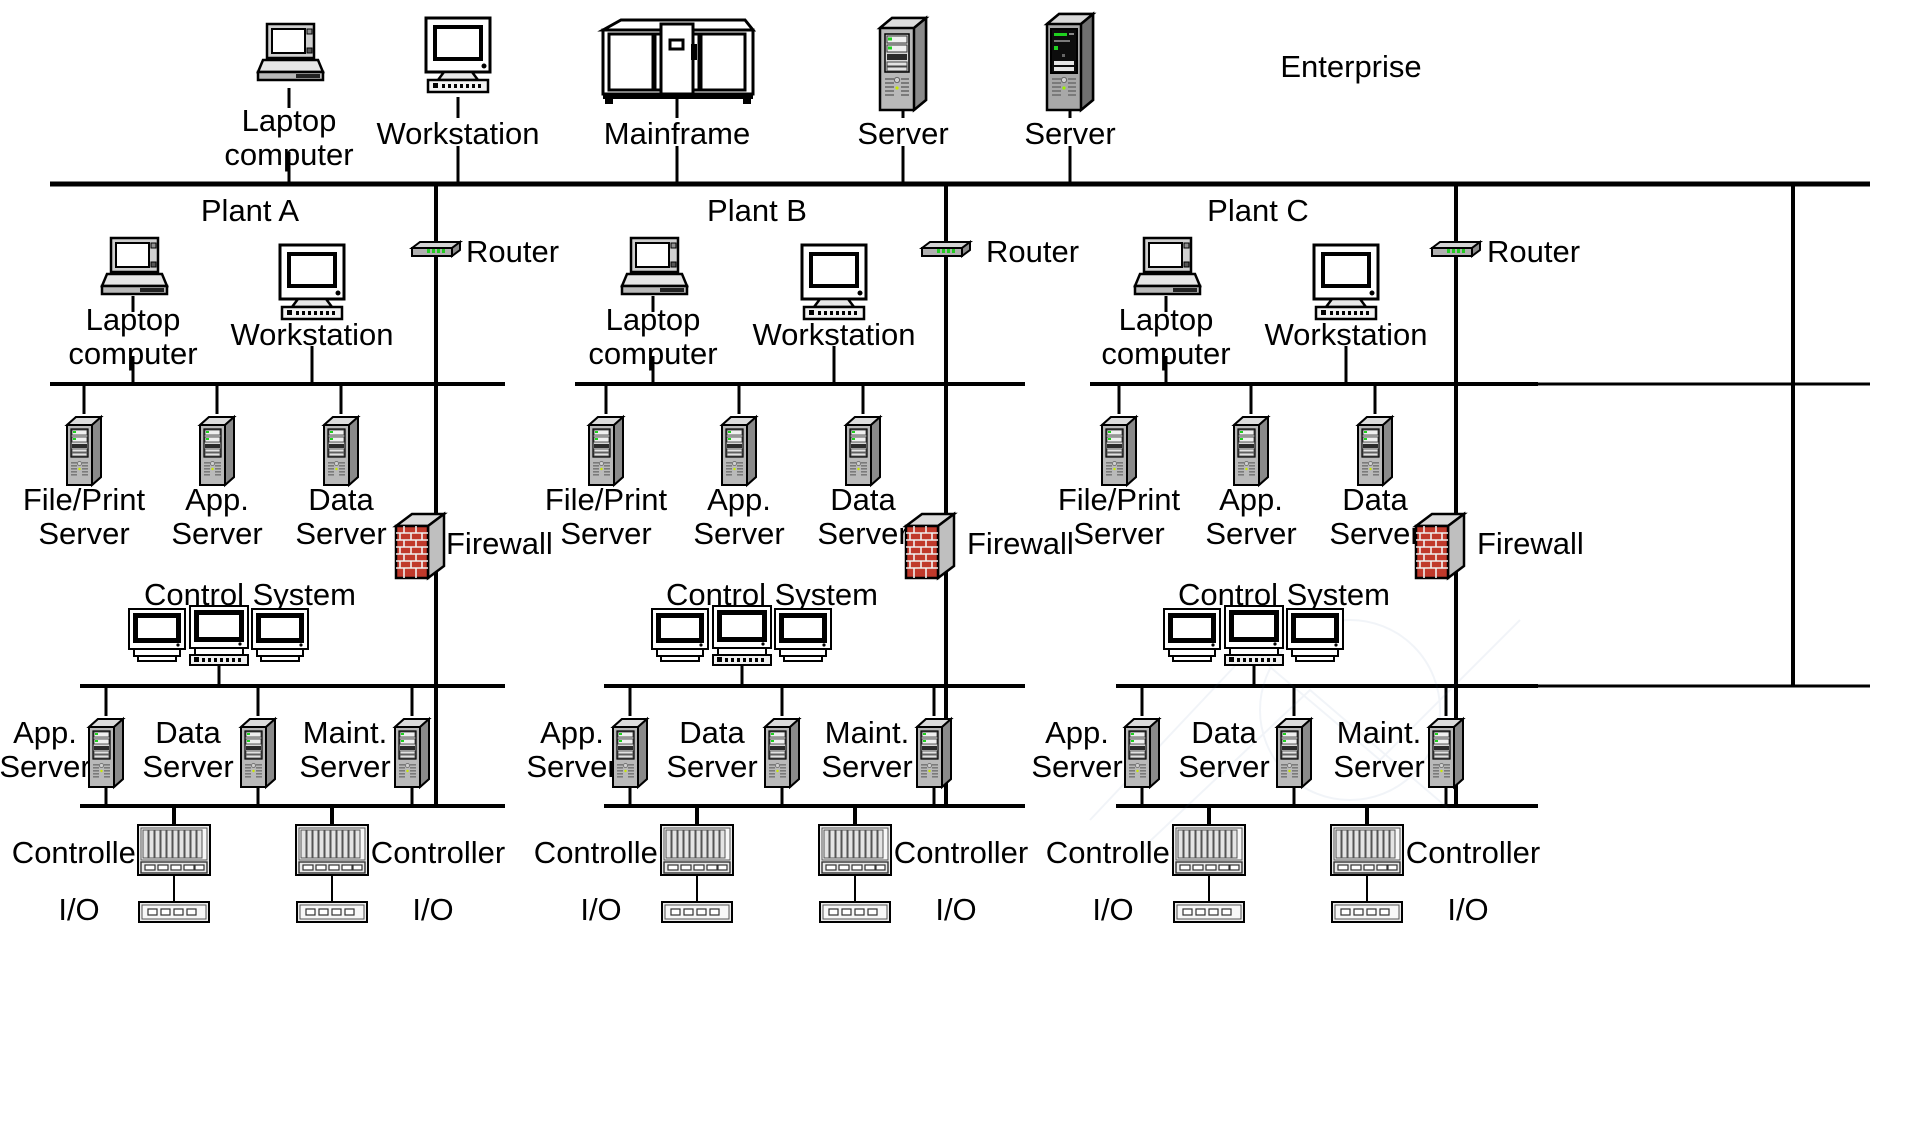  I want to click on plant-c-controller-label-0: Controller, so click(1113, 852).